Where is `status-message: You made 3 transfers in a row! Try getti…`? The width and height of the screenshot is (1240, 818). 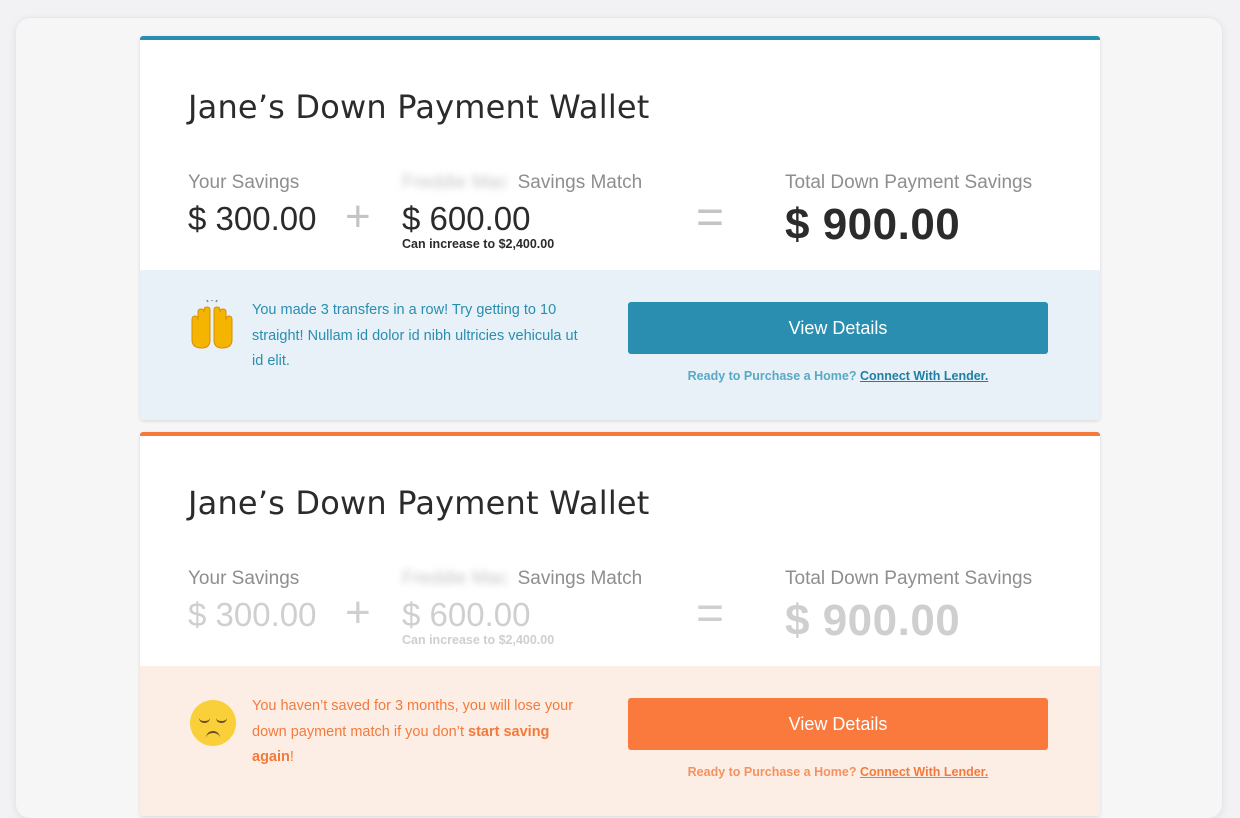 status-message: You made 3 transfers in a row! Try getti… is located at coordinates (415, 335).